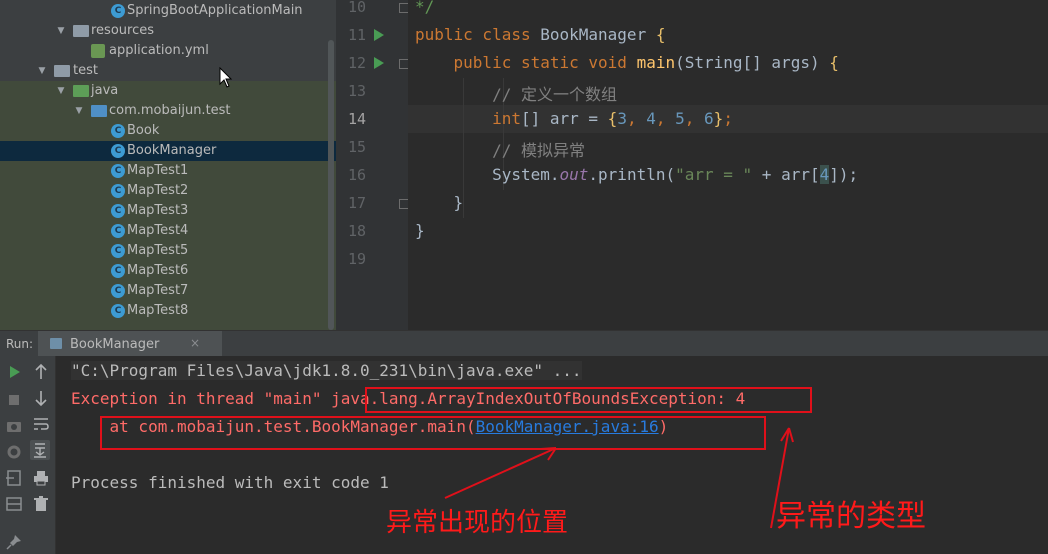  Describe the element at coordinates (477, 523) in the screenshot. I see `annotation-exception-location: 异常出现的位置` at that location.